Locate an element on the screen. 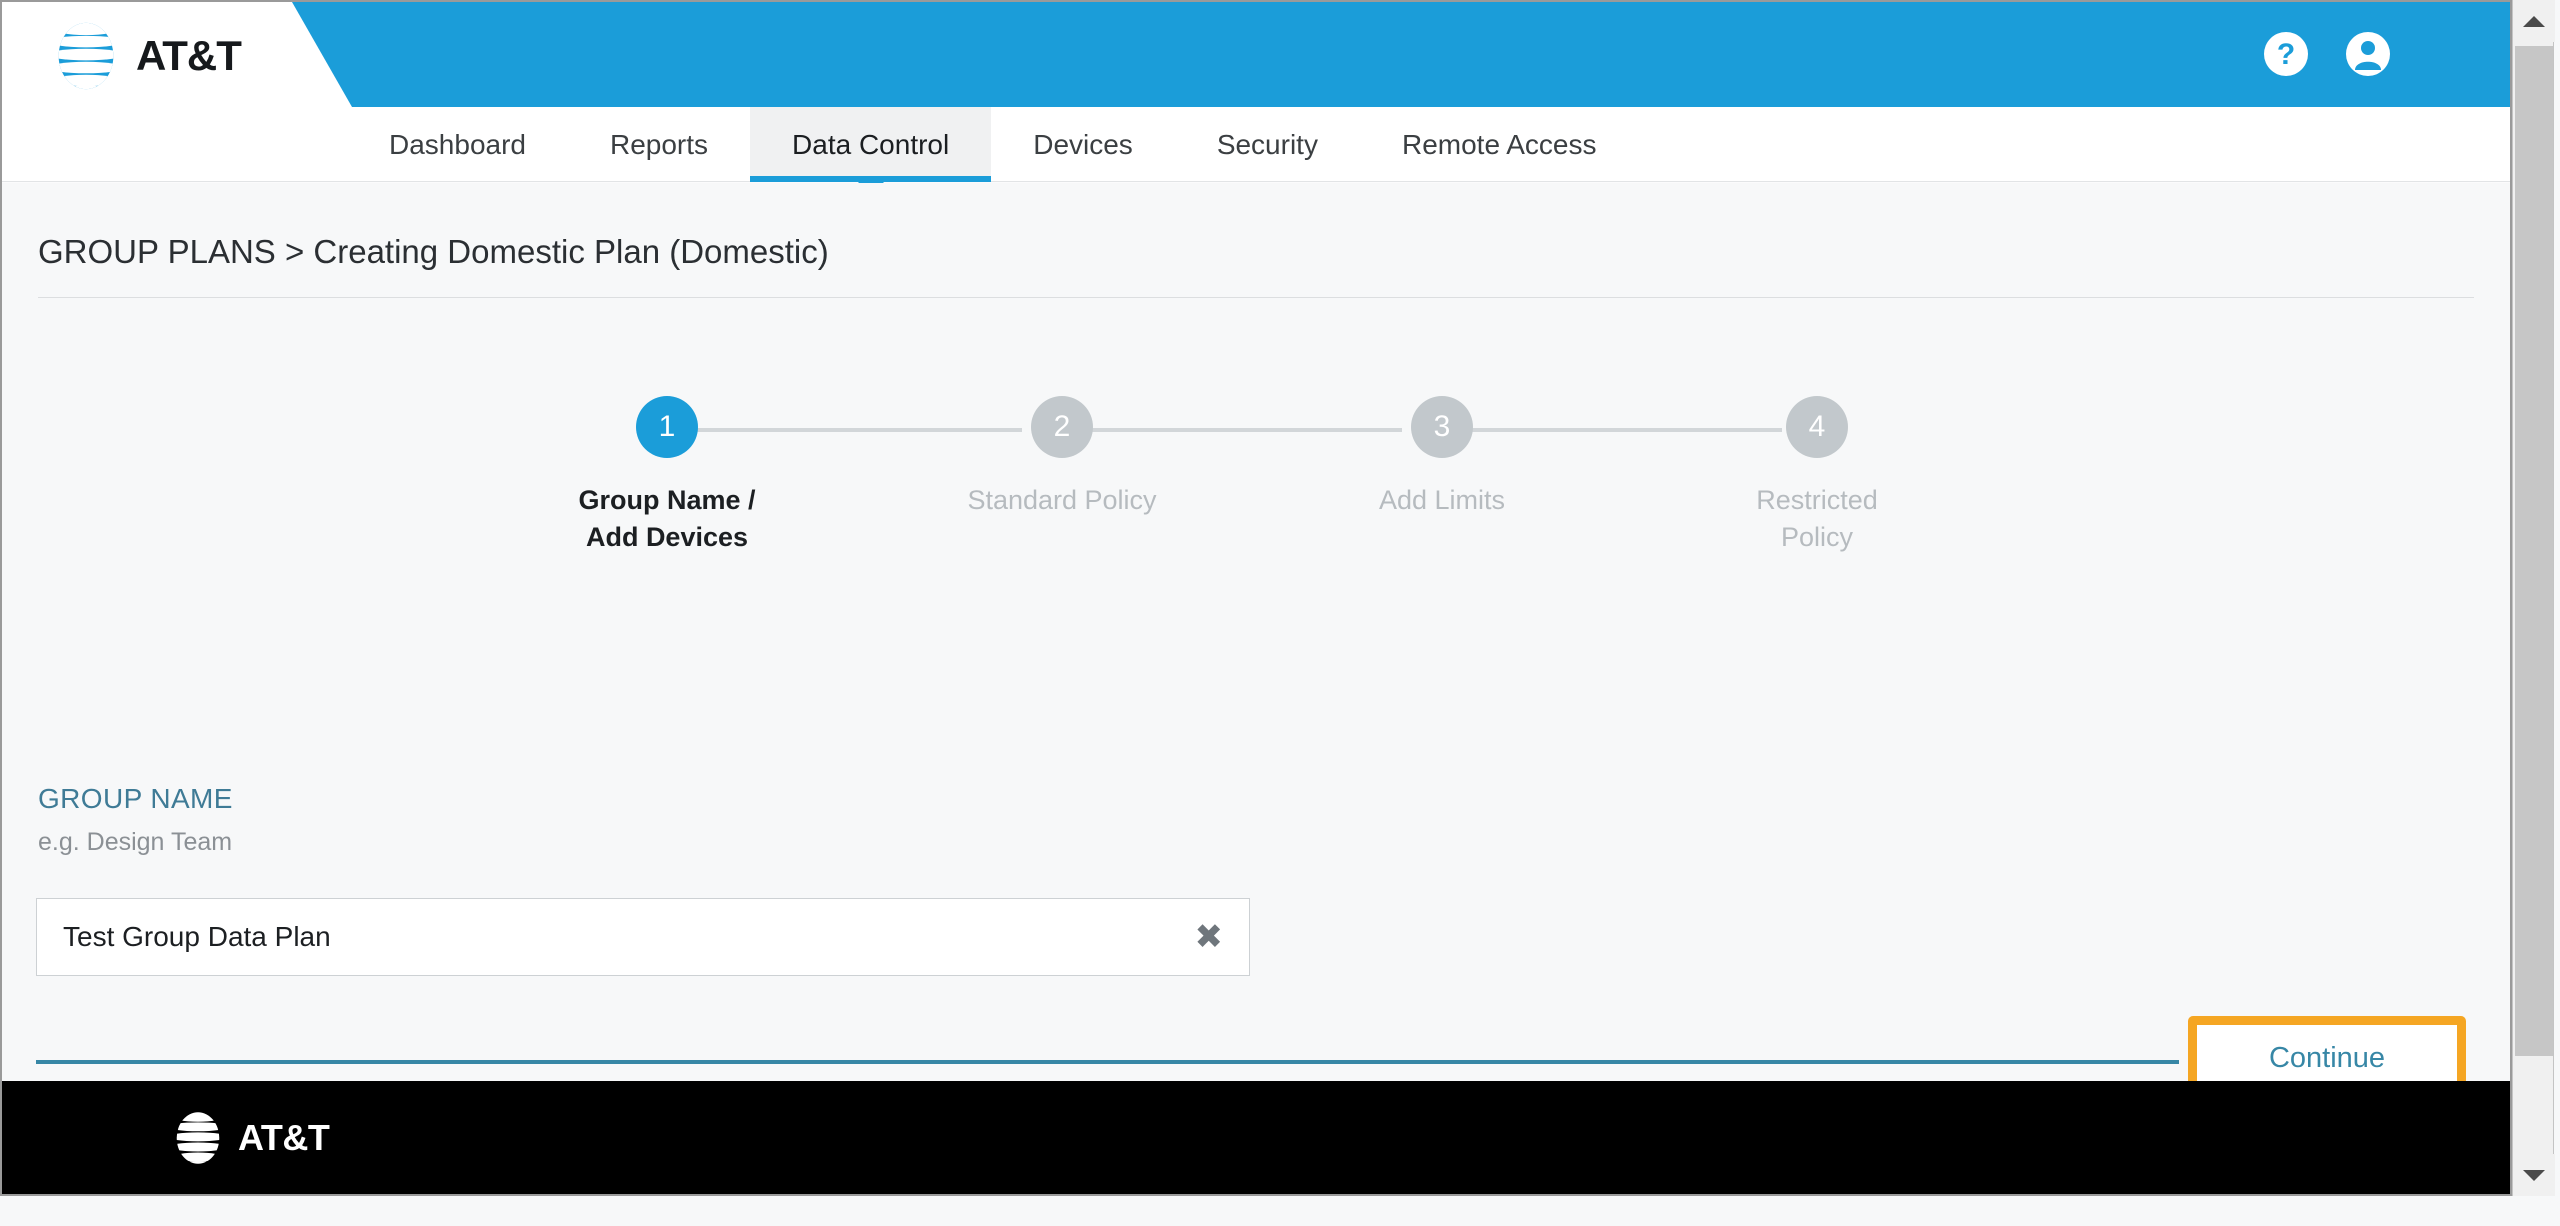  nav-item-devices: Devices is located at coordinates (1083, 144).